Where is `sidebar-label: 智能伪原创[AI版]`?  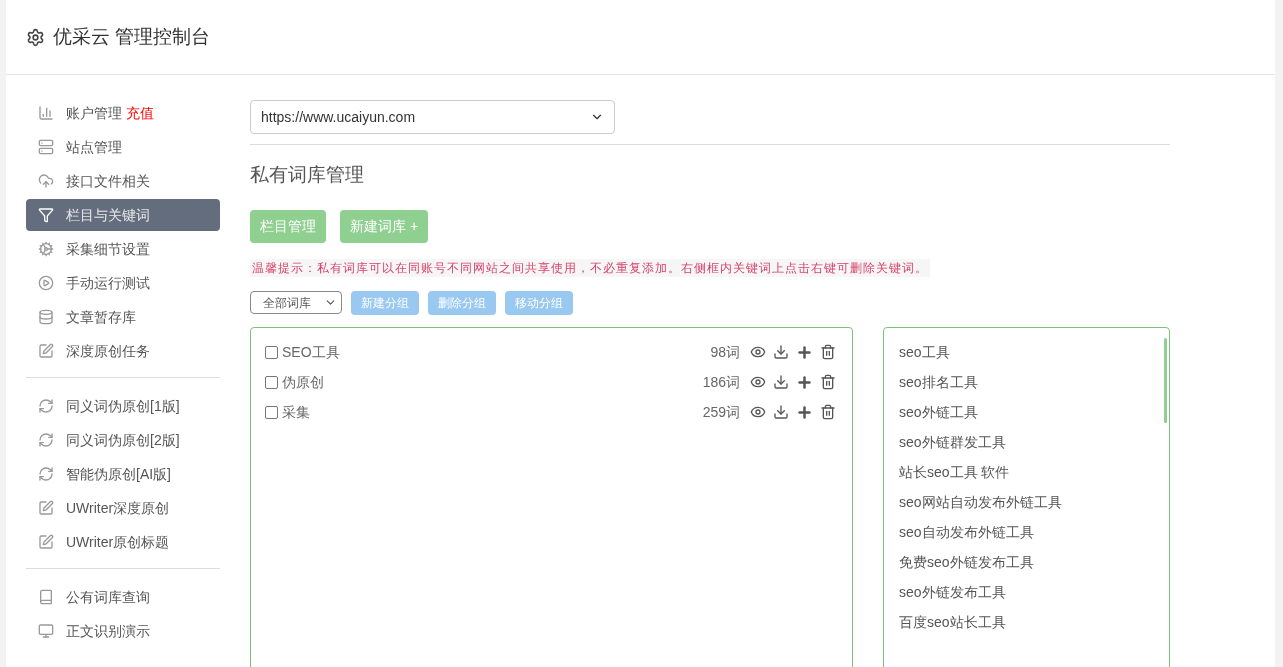 sidebar-label: 智能伪原创[AI版] is located at coordinates (118, 474).